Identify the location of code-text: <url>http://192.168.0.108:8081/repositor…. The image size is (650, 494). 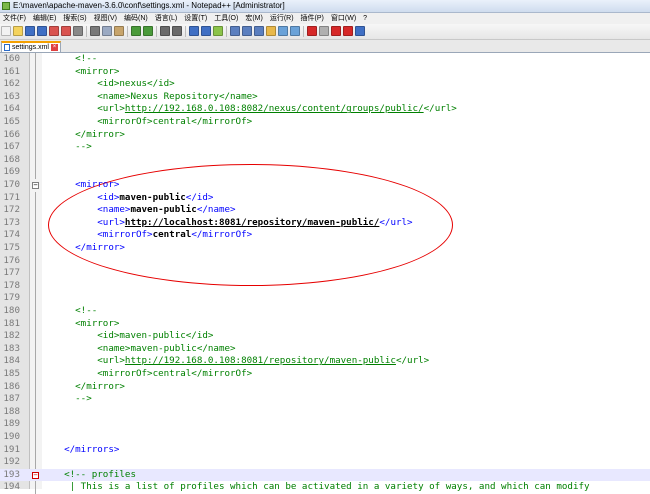
(241, 361).